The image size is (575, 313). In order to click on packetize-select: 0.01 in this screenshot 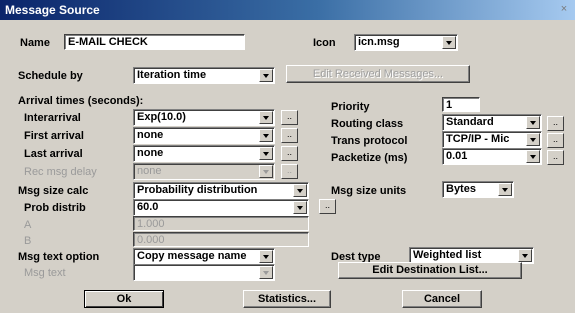, I will do `click(492, 156)`.